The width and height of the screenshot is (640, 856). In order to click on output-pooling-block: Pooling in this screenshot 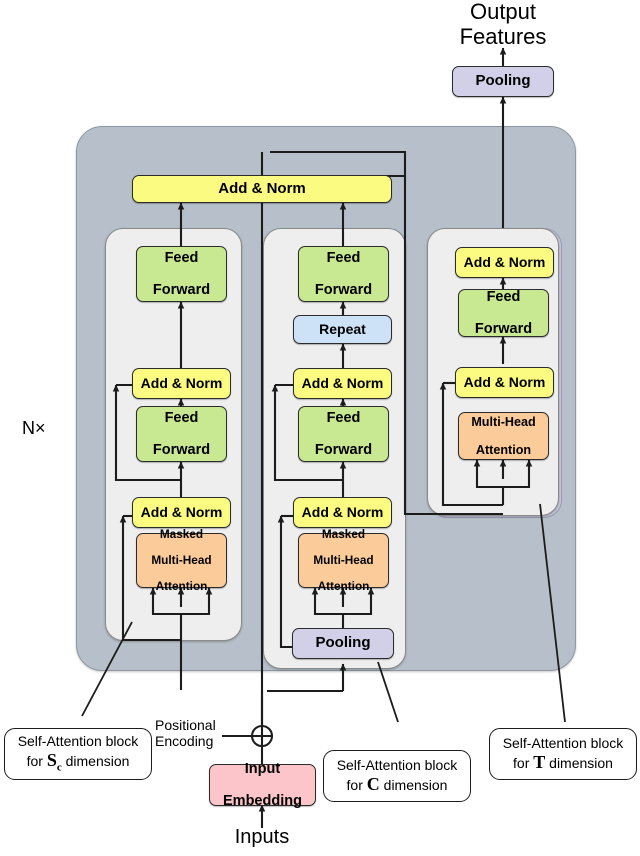, I will do `click(503, 81)`.